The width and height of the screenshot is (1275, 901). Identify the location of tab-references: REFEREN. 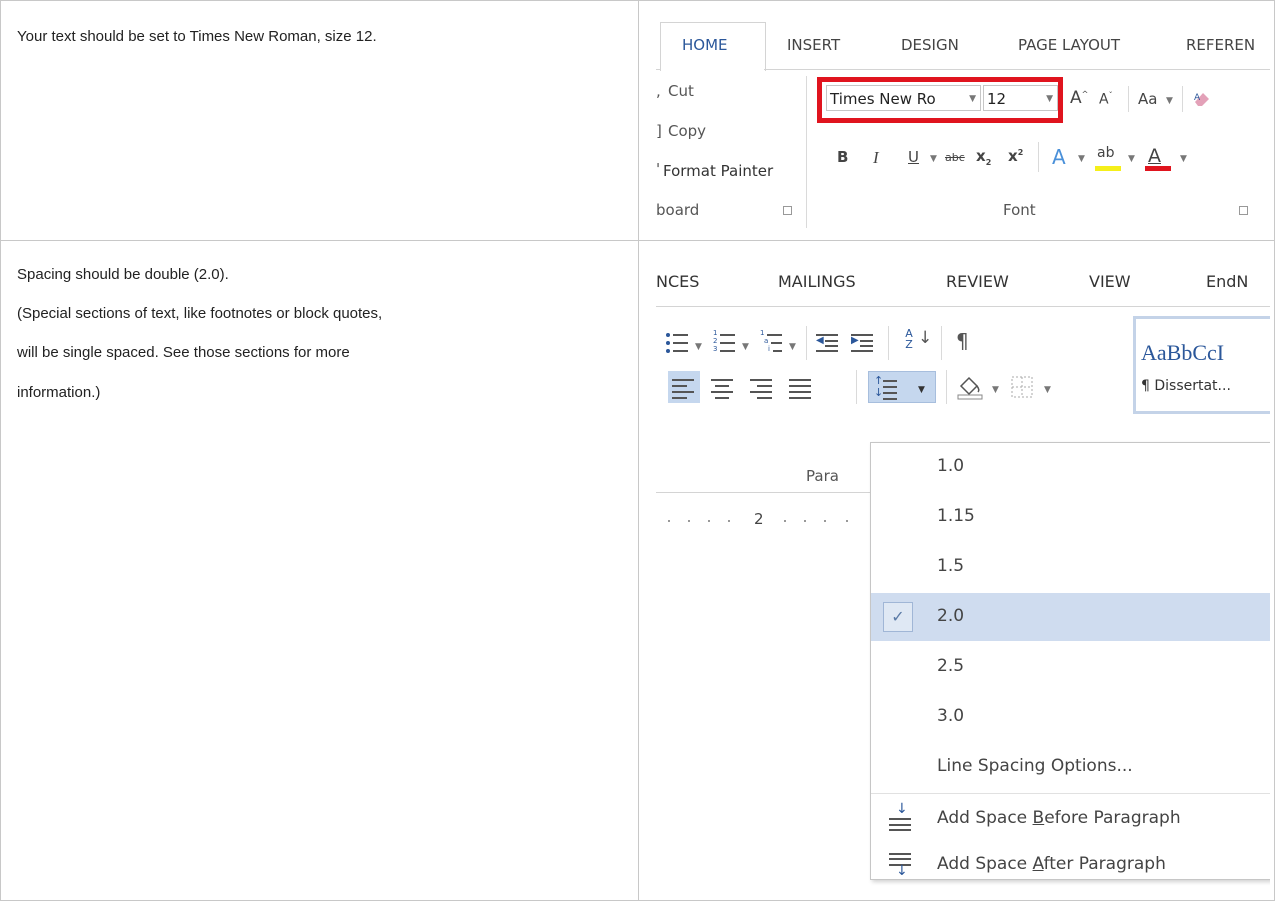
(1220, 45).